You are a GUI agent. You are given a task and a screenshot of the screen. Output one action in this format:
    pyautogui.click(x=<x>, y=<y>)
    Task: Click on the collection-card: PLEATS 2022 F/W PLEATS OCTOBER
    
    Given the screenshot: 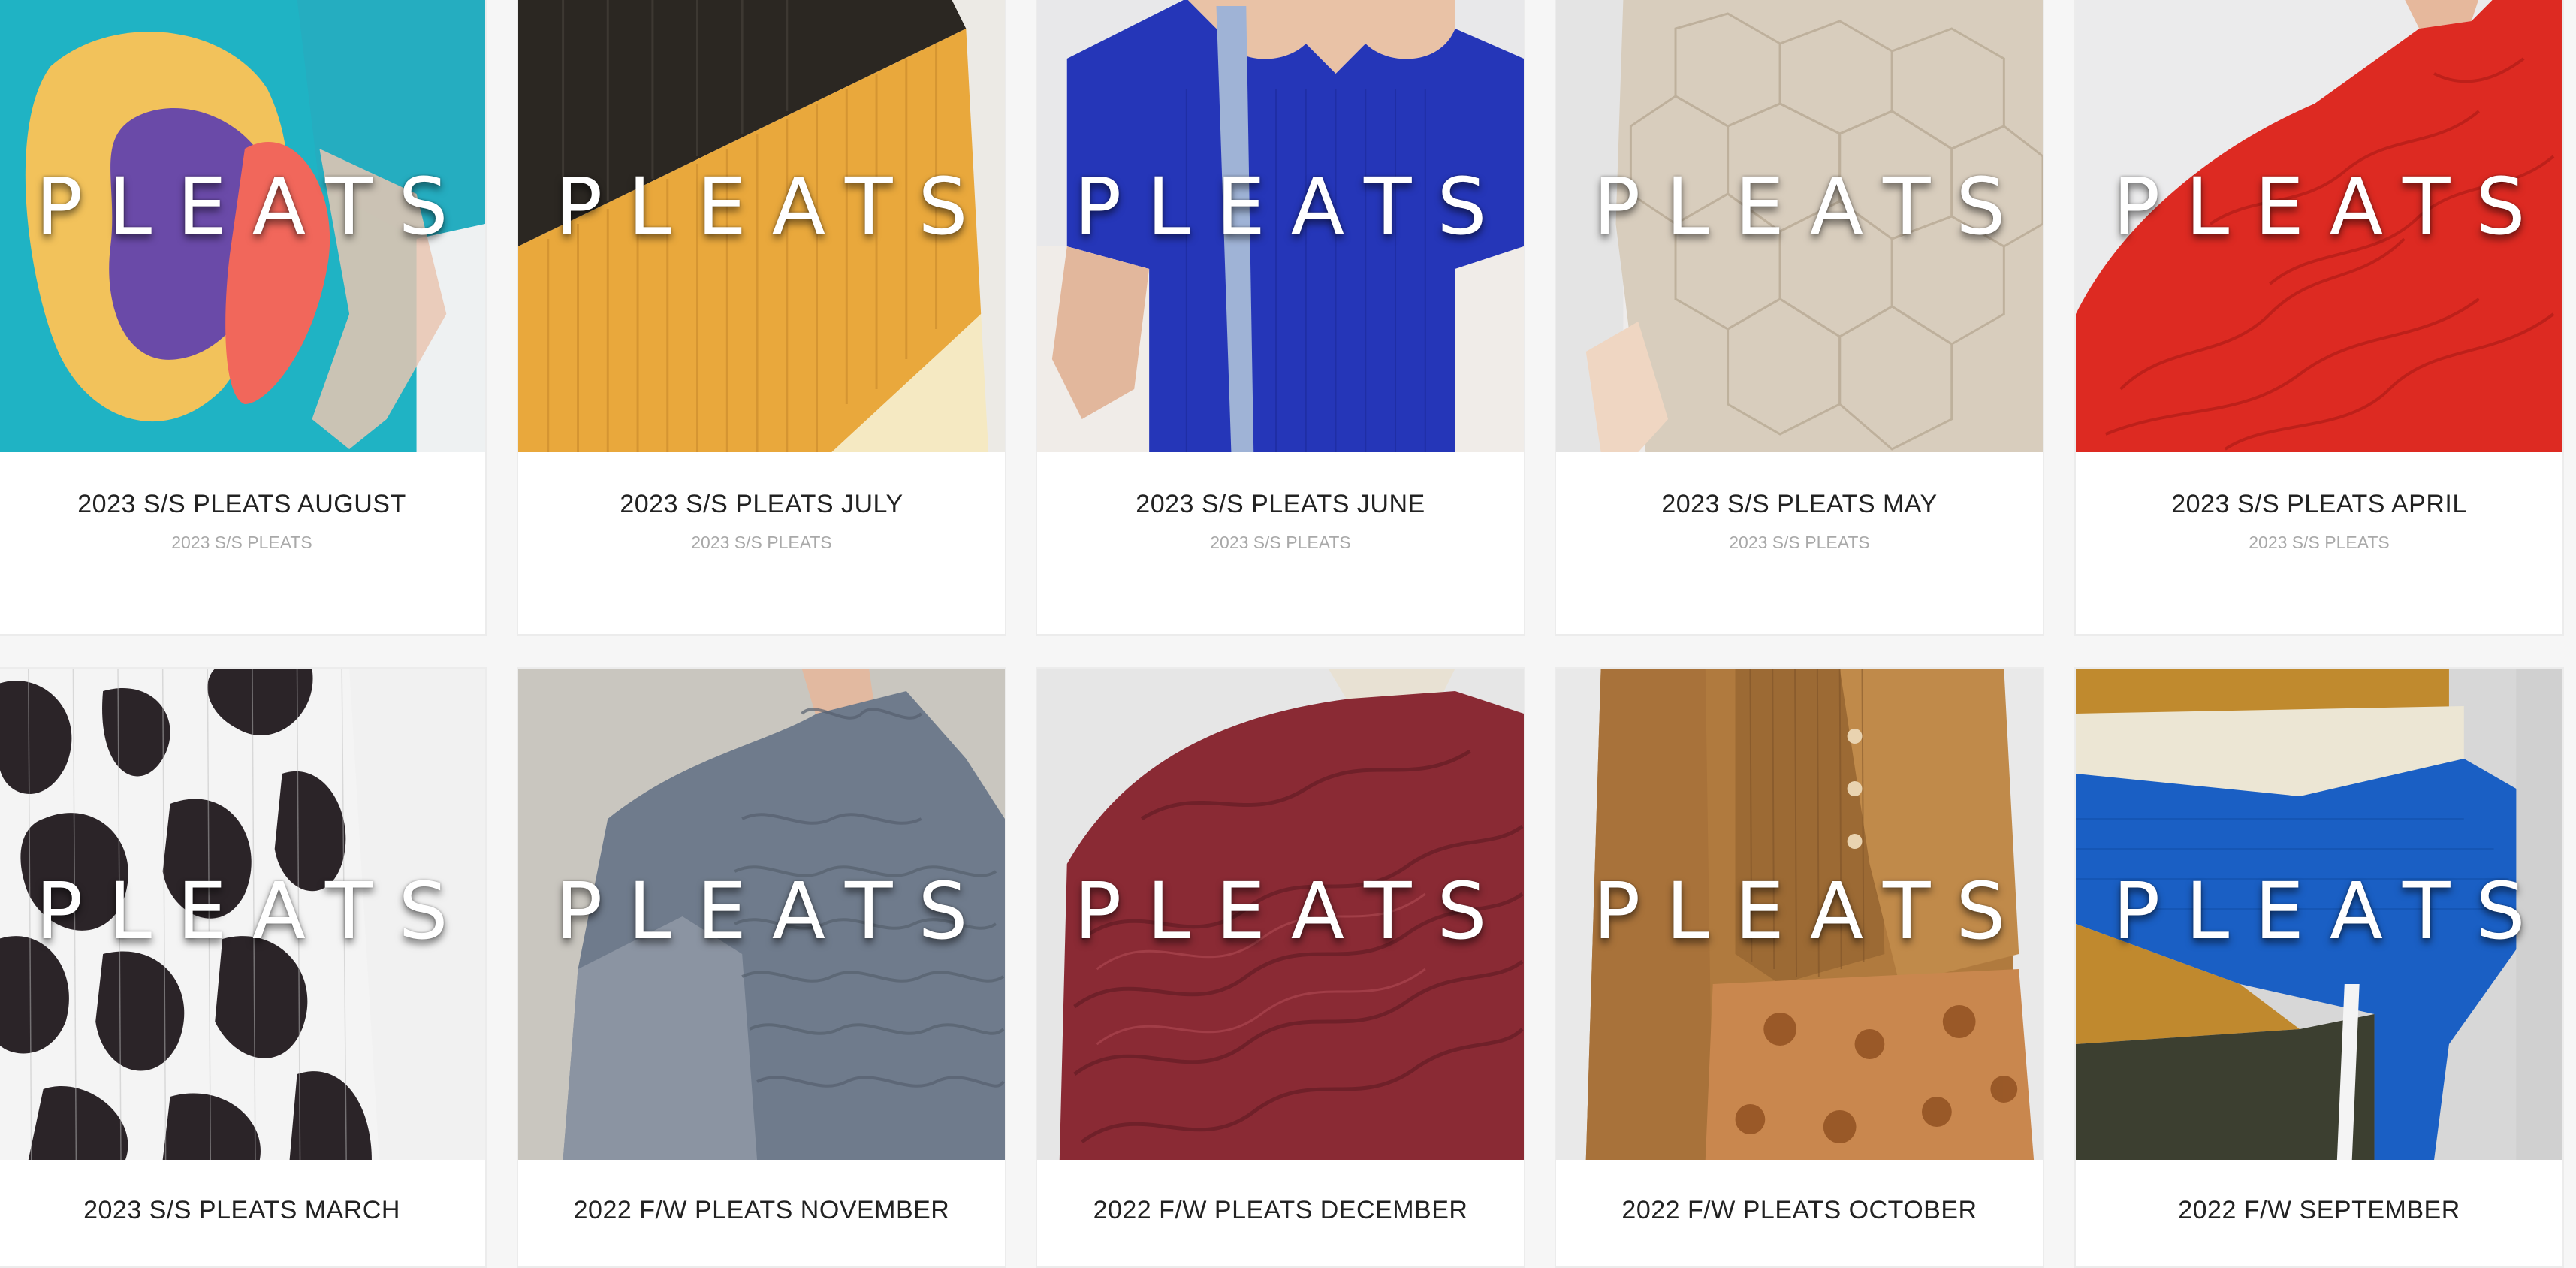 What is the action you would take?
    pyautogui.click(x=1799, y=967)
    